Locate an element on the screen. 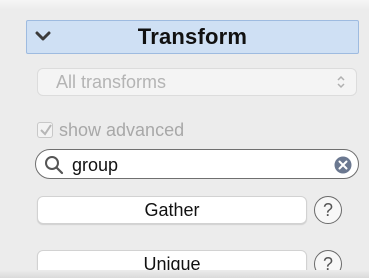  transform-filter-value: All transforms is located at coordinates (111, 81).